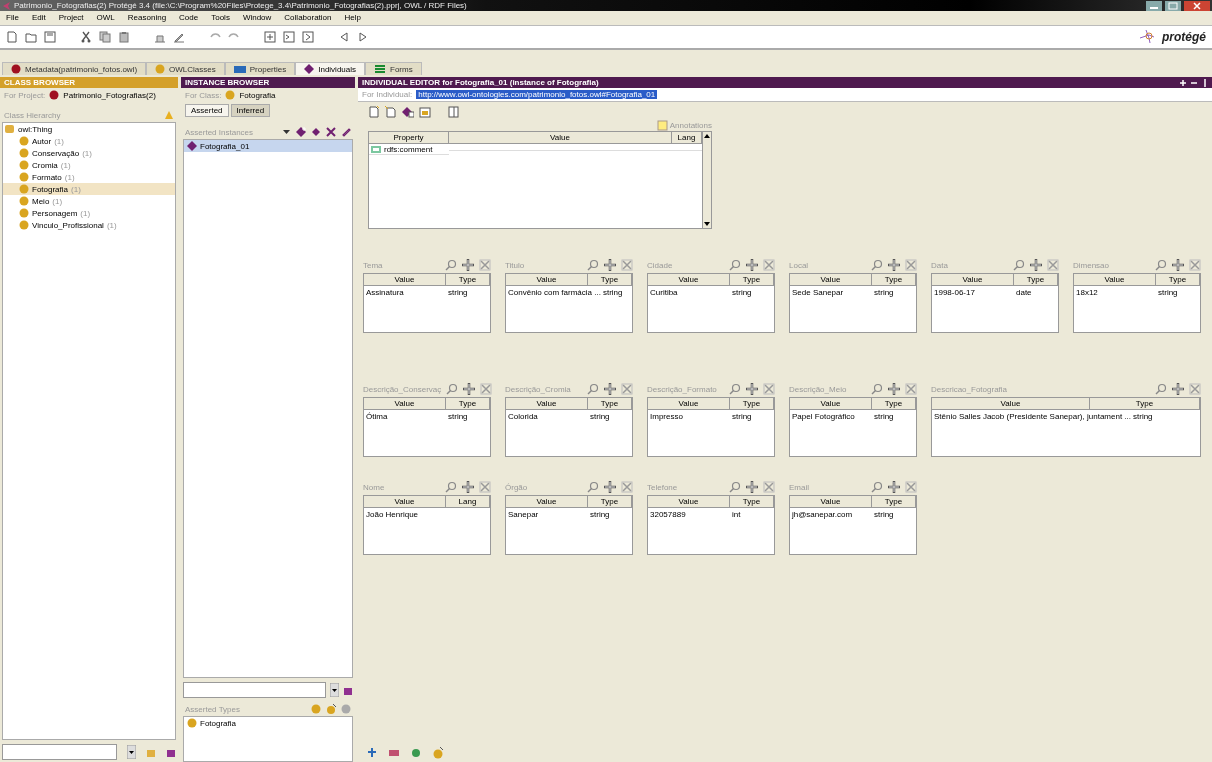 This screenshot has height=762, width=1212. I want to click on rename-icon, so click(346, 132).